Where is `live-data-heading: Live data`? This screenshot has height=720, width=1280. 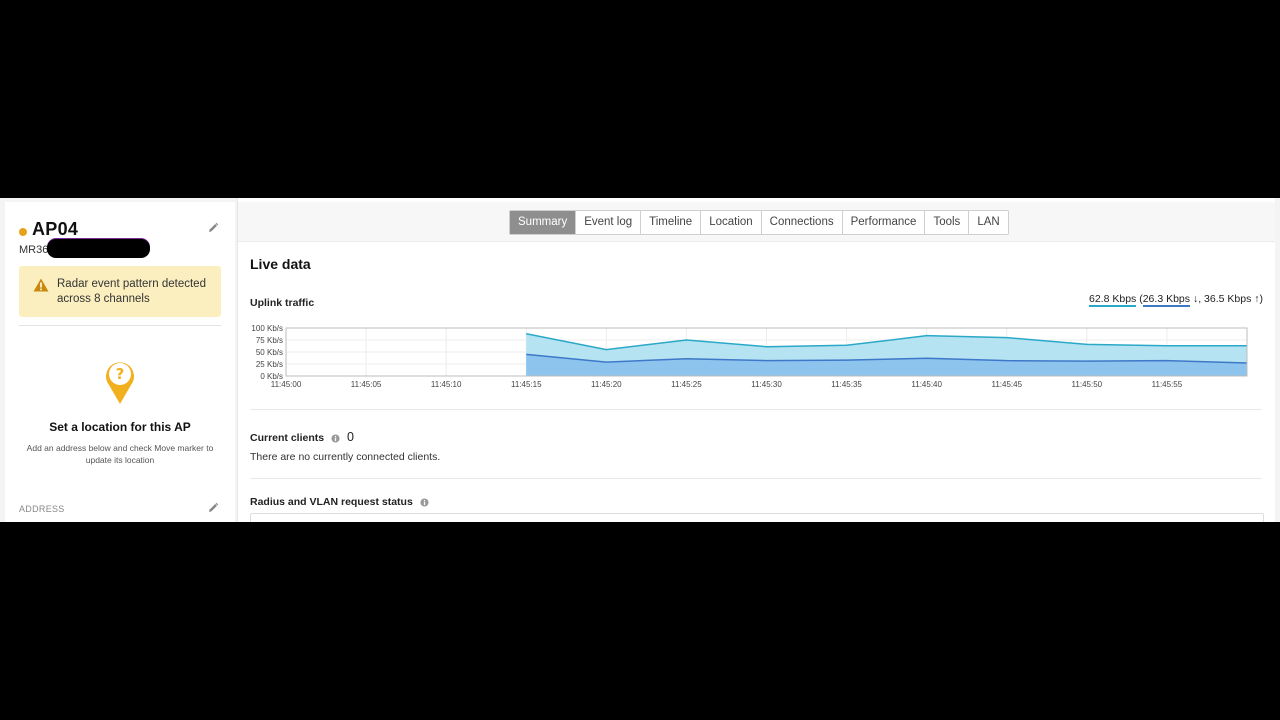 live-data-heading: Live data is located at coordinates (280, 264).